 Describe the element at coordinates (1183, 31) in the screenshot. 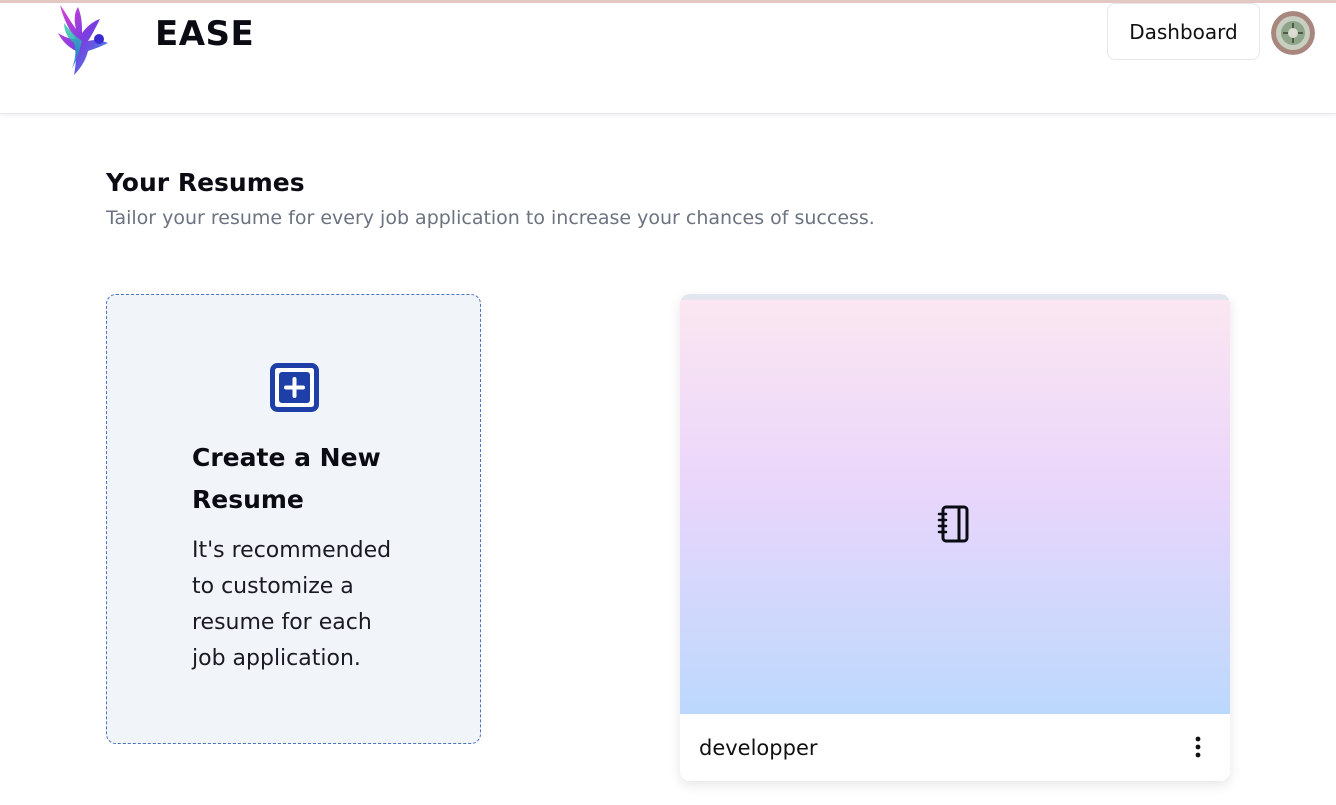

I see `dashboard-button: Dashboard` at that location.